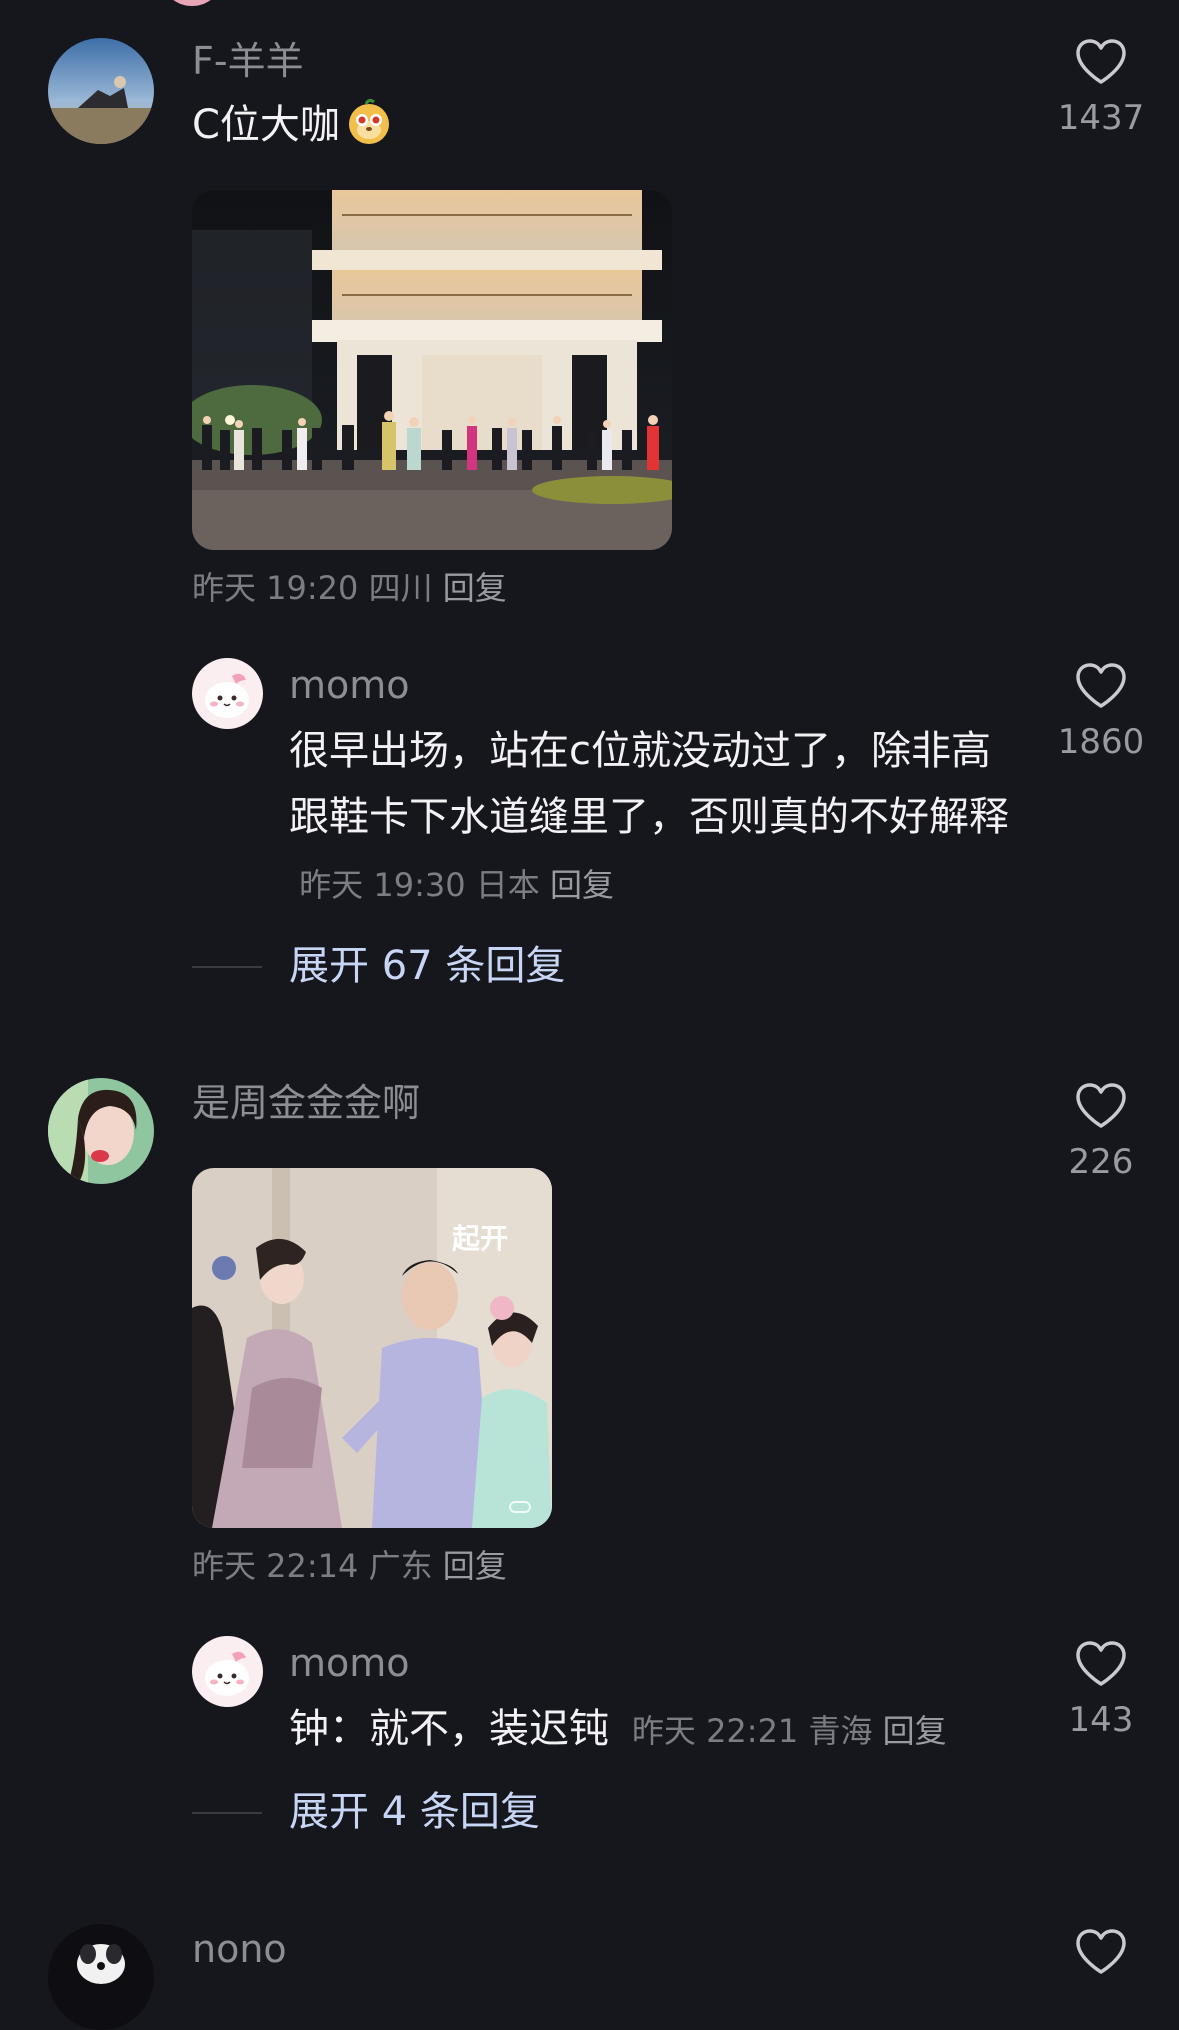 The image size is (1179, 2030). Describe the element at coordinates (649, 784) in the screenshot. I see `reply-body: 很早出场，站在c位就没动过了，除非高跟鞋卡下水道缝里了，否则真的不好解释` at that location.